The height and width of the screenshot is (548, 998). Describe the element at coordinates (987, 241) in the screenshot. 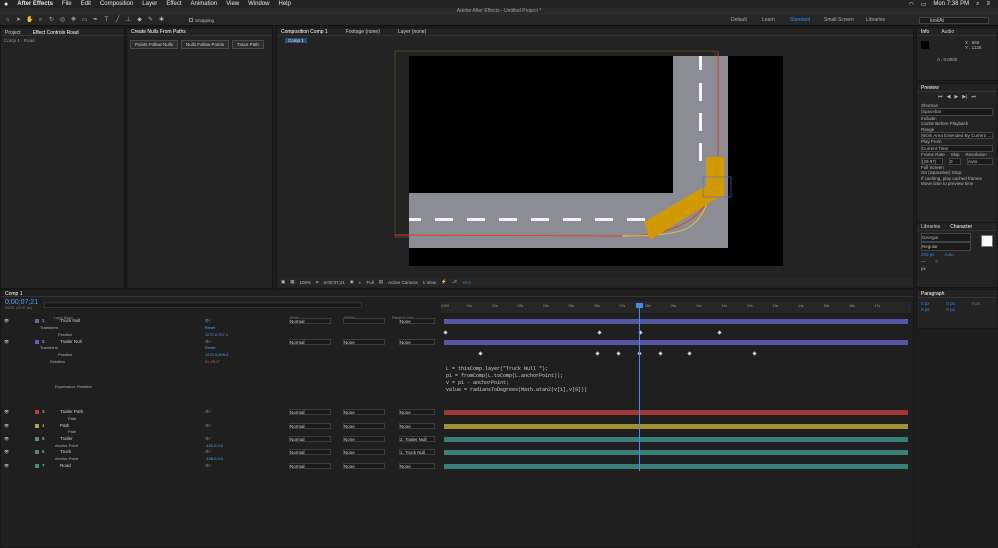

I see `fill-color-swatch` at that location.